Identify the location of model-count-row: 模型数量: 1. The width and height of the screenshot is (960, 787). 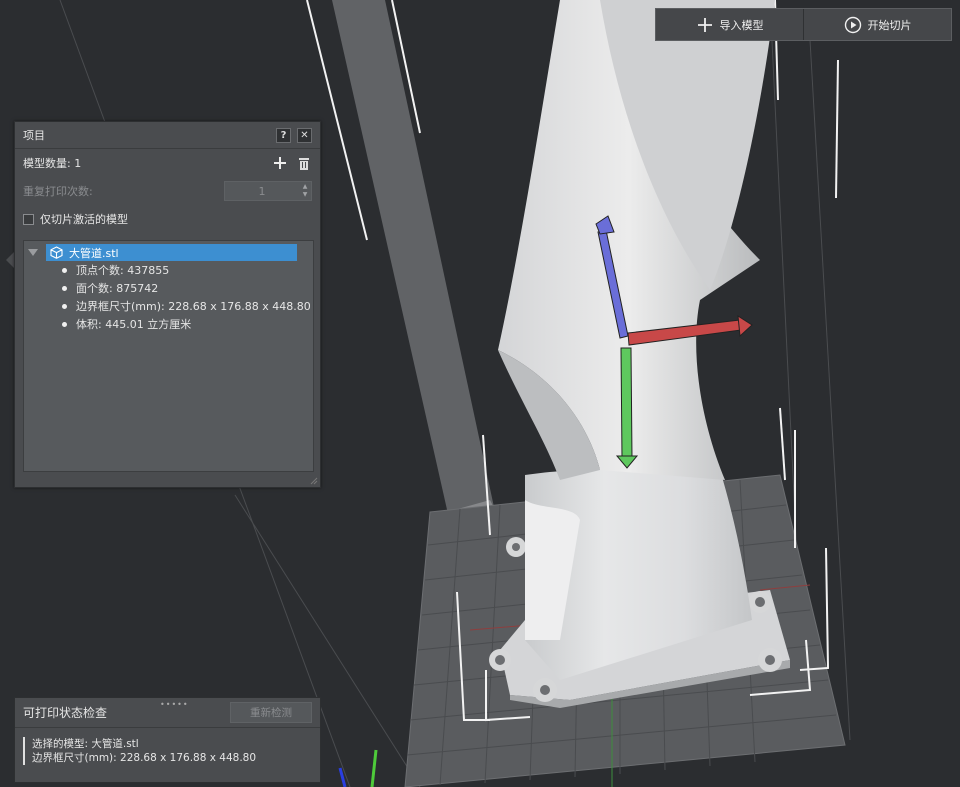
(167, 163).